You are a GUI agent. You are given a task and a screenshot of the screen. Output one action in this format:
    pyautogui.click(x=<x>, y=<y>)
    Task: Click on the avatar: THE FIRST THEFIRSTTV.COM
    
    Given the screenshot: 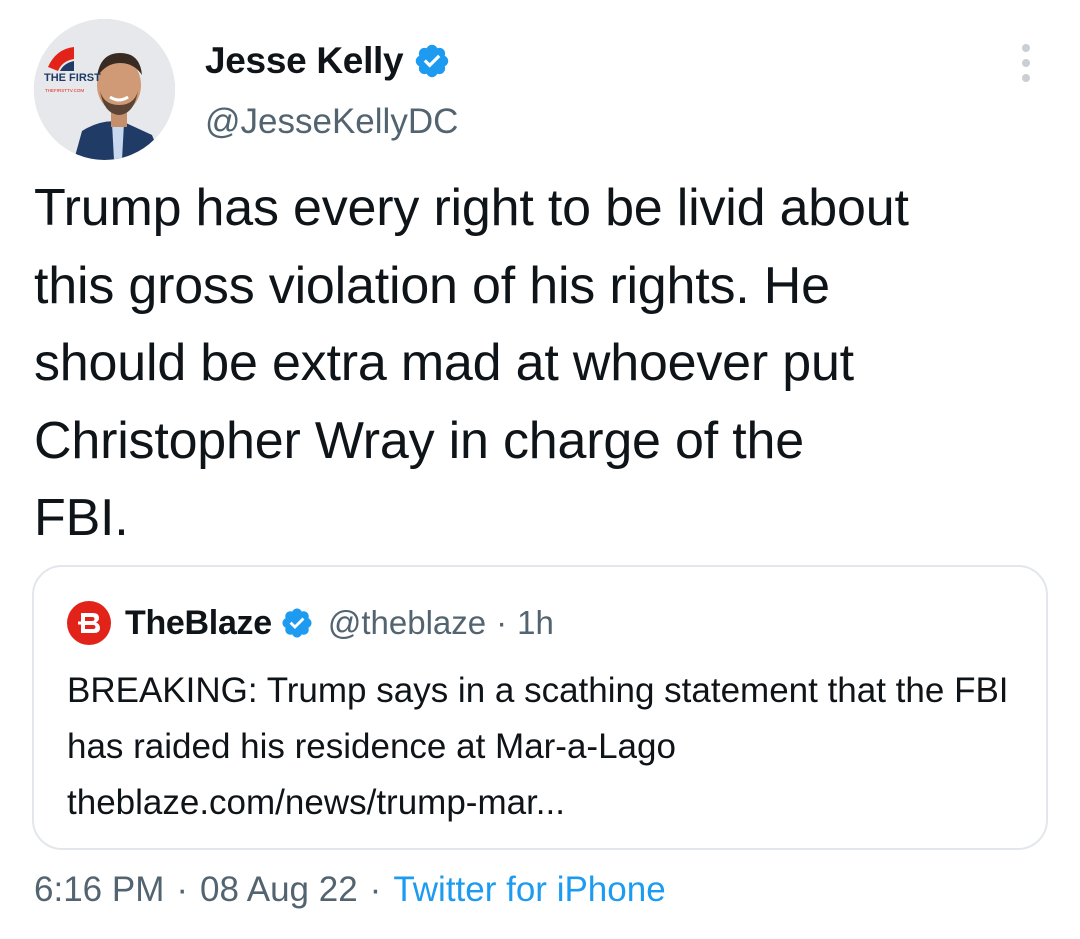 What is the action you would take?
    pyautogui.click(x=104, y=89)
    